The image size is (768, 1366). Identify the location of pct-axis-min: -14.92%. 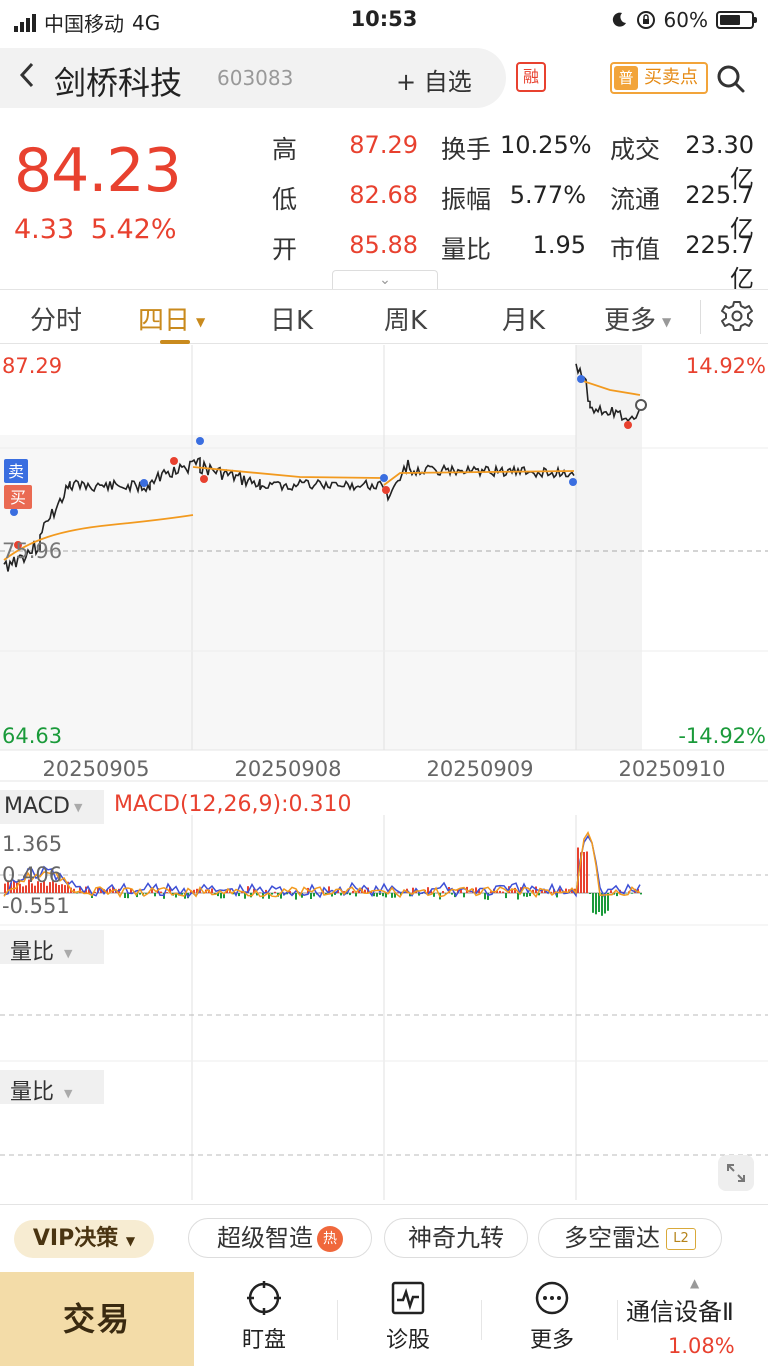
(722, 736).